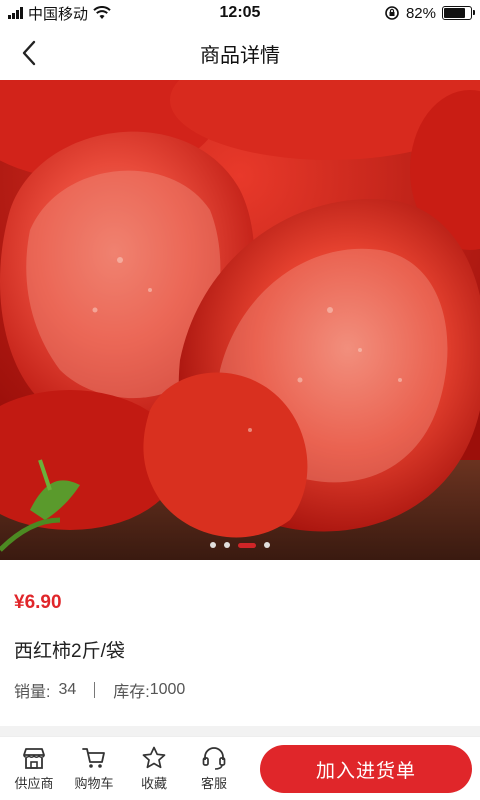 This screenshot has width=480, height=800. I want to click on bottom-action-bar: 供应商 购物车 收藏 客服 加入进货单, so click(240, 768).